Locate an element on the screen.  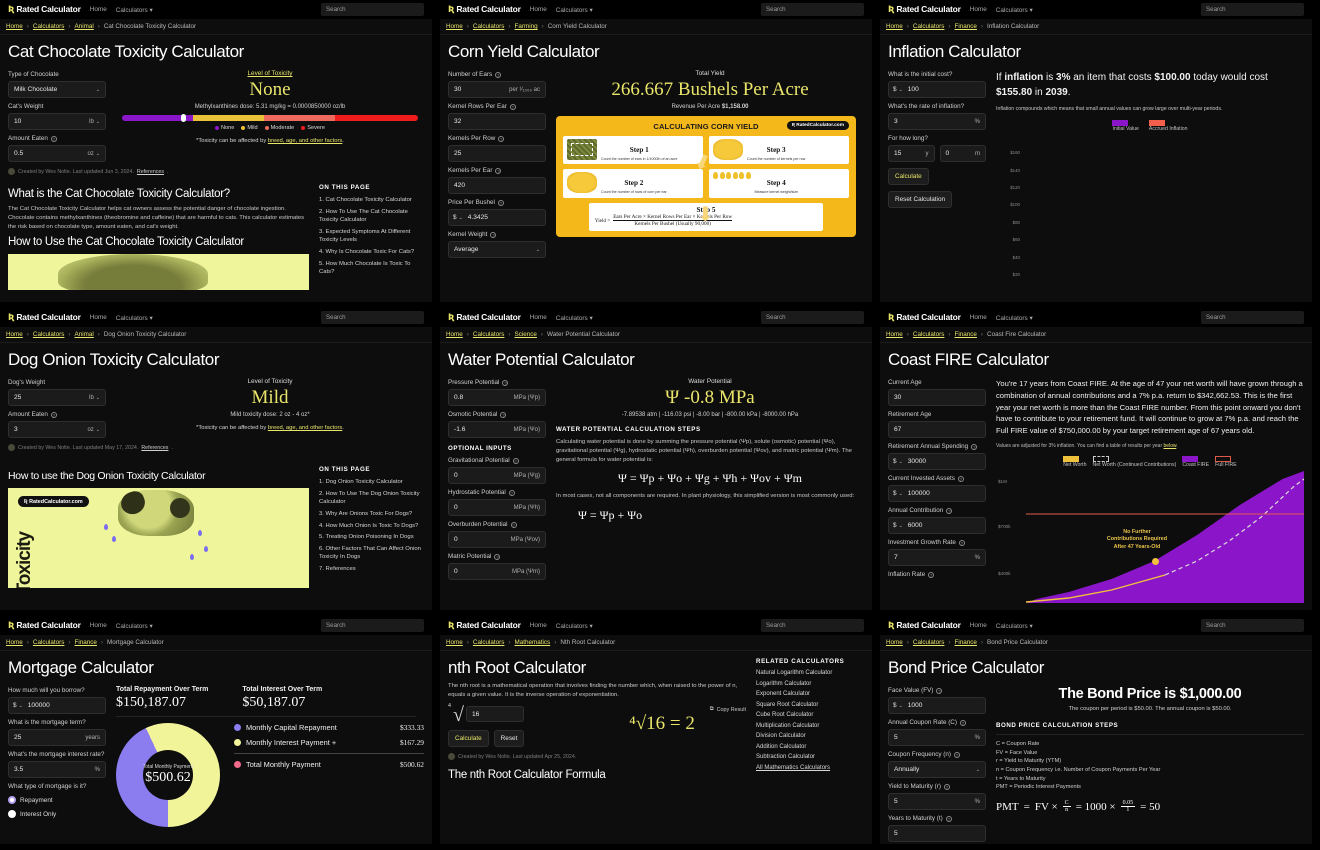
inflation-rate-input: 3% is located at coordinates (937, 121).